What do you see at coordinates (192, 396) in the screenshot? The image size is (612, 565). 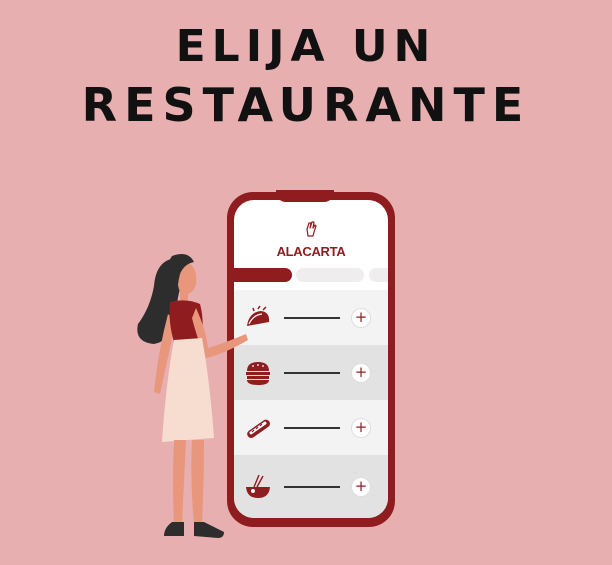 I see `woman-illustration` at bounding box center [192, 396].